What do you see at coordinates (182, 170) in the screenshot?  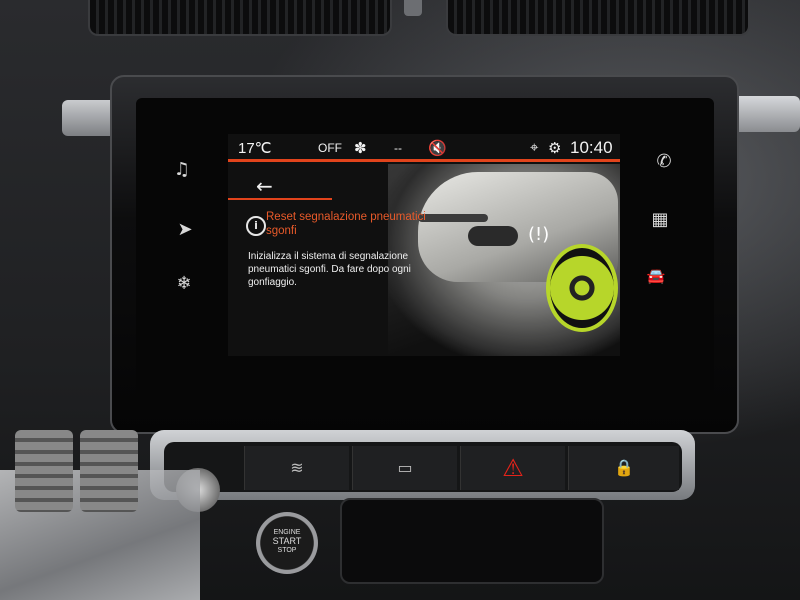 I see `music-note-icon: ♫` at bounding box center [182, 170].